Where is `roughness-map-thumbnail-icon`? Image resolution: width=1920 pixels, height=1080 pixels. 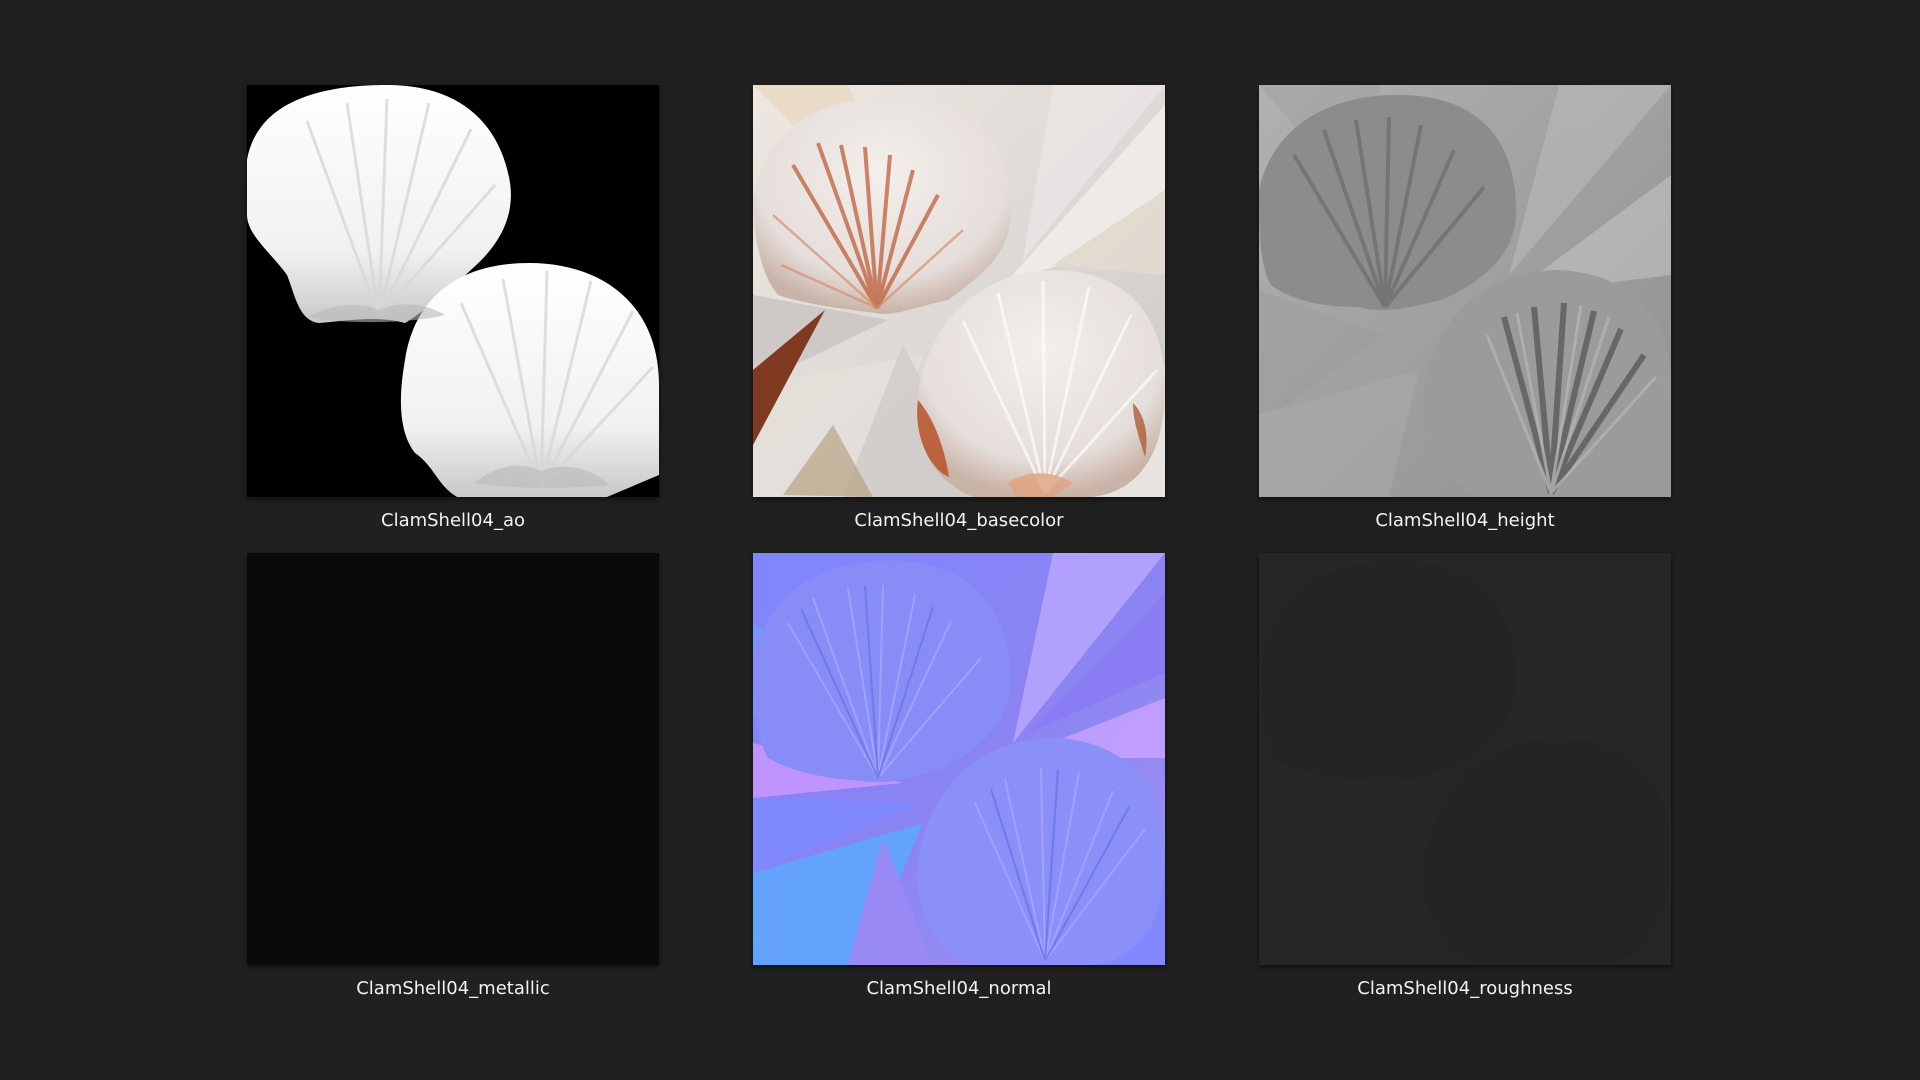 roughness-map-thumbnail-icon is located at coordinates (1465, 759).